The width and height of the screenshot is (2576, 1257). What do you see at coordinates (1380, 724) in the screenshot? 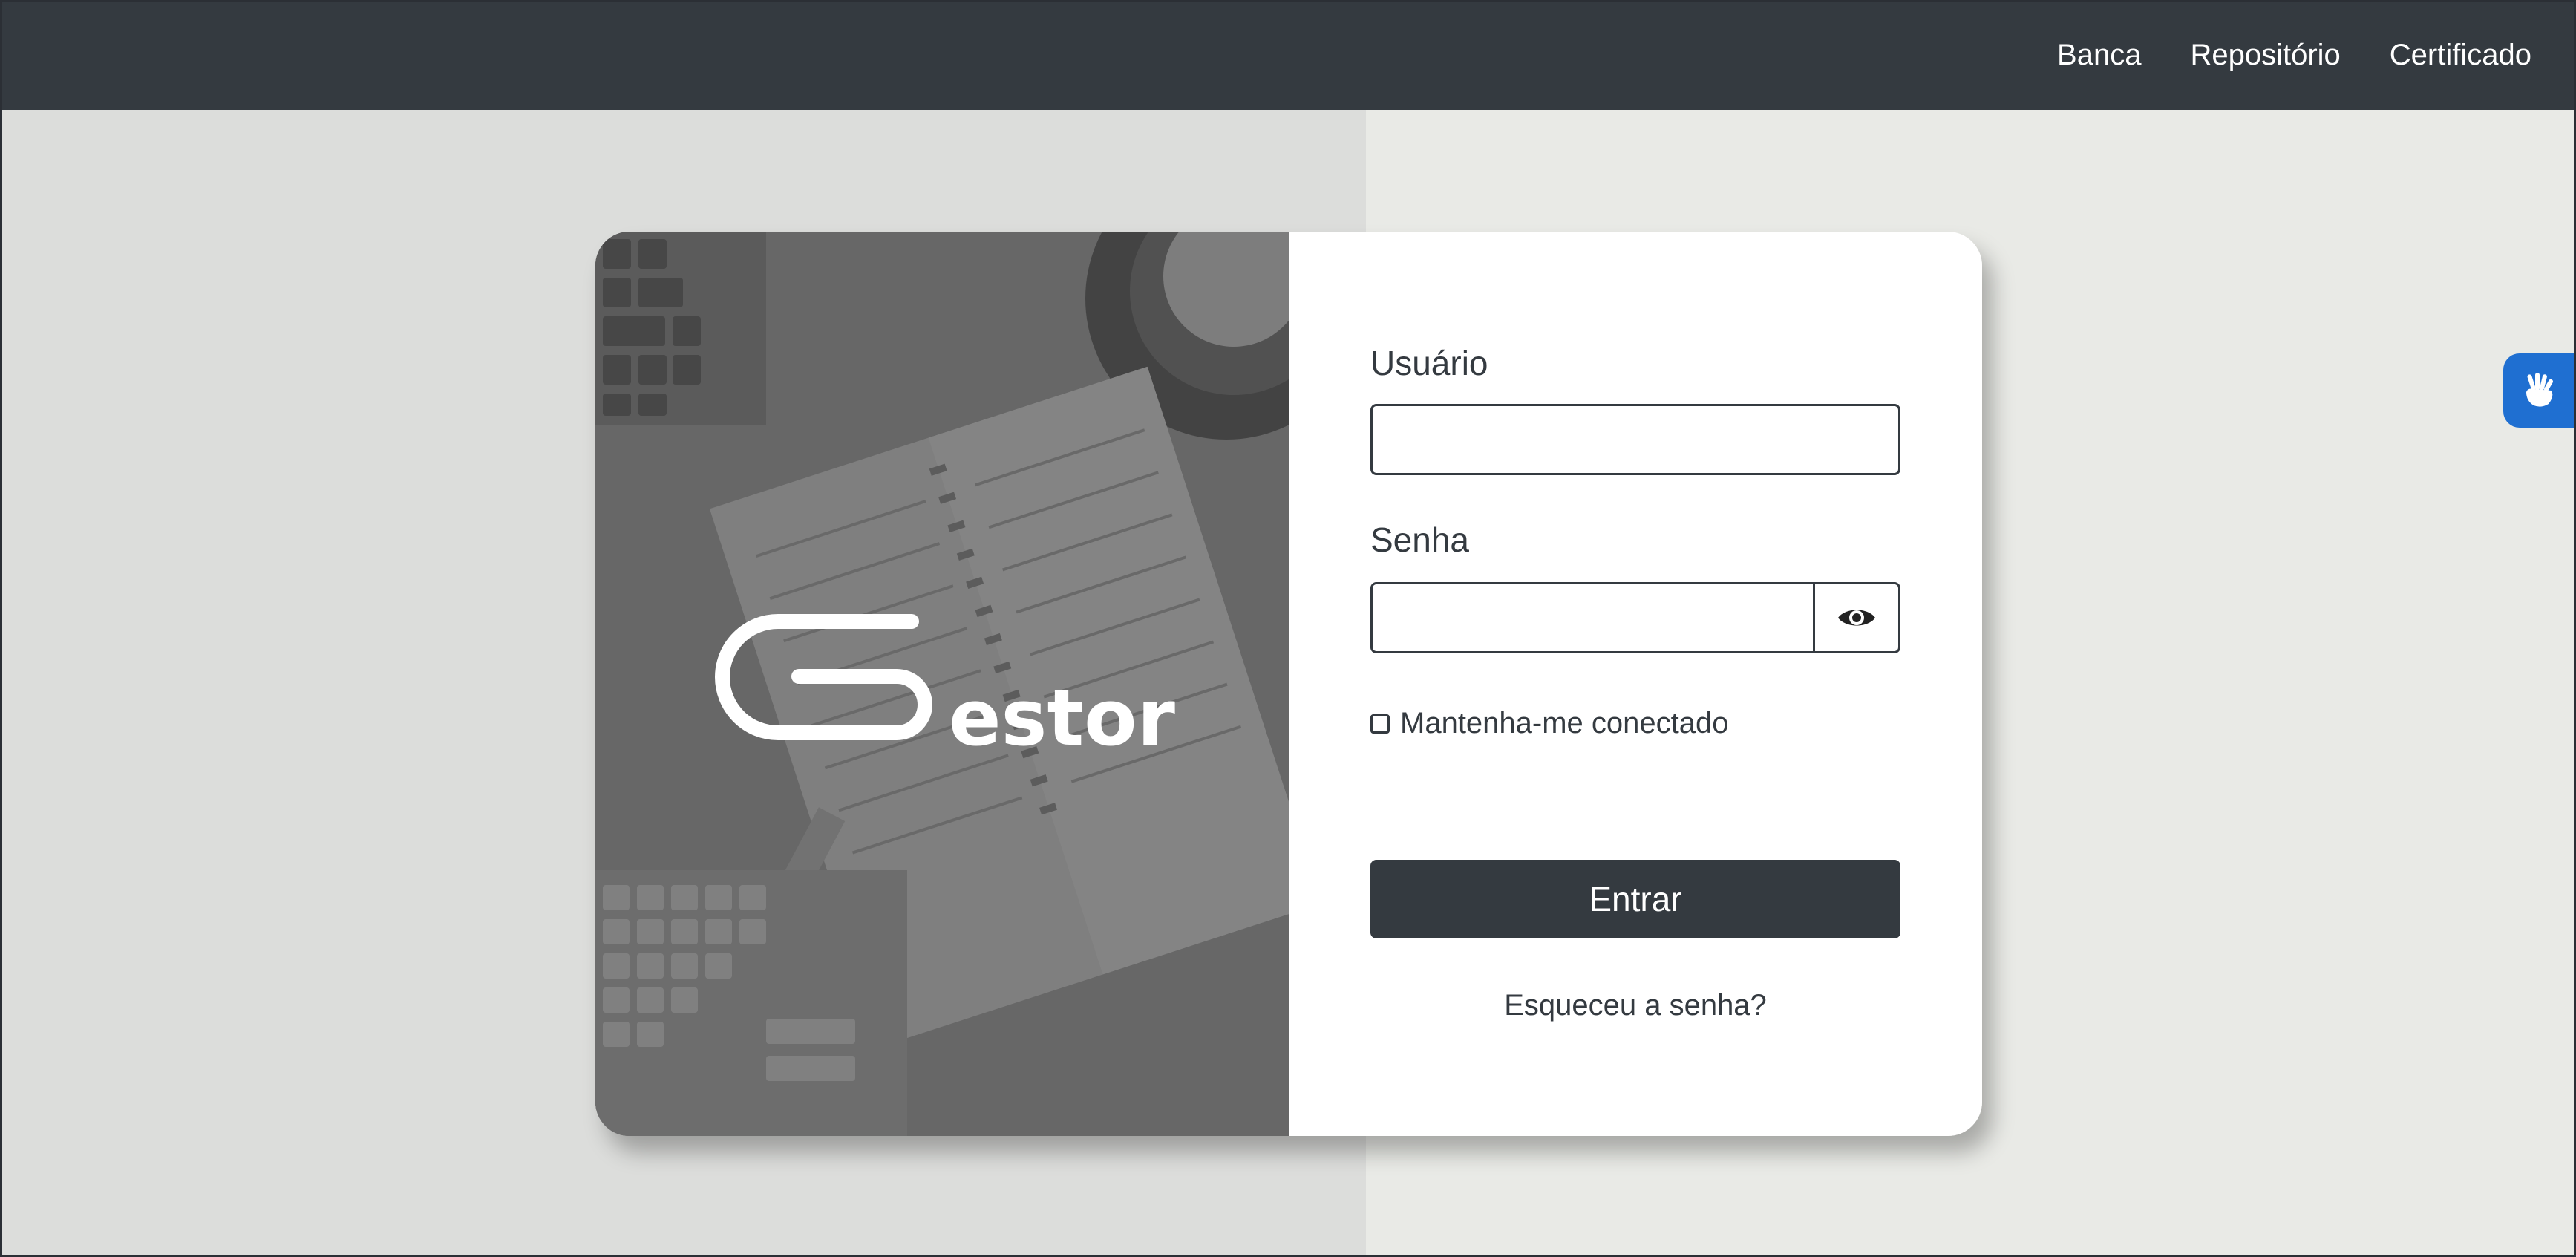
I see `remember-me-checkbox` at bounding box center [1380, 724].